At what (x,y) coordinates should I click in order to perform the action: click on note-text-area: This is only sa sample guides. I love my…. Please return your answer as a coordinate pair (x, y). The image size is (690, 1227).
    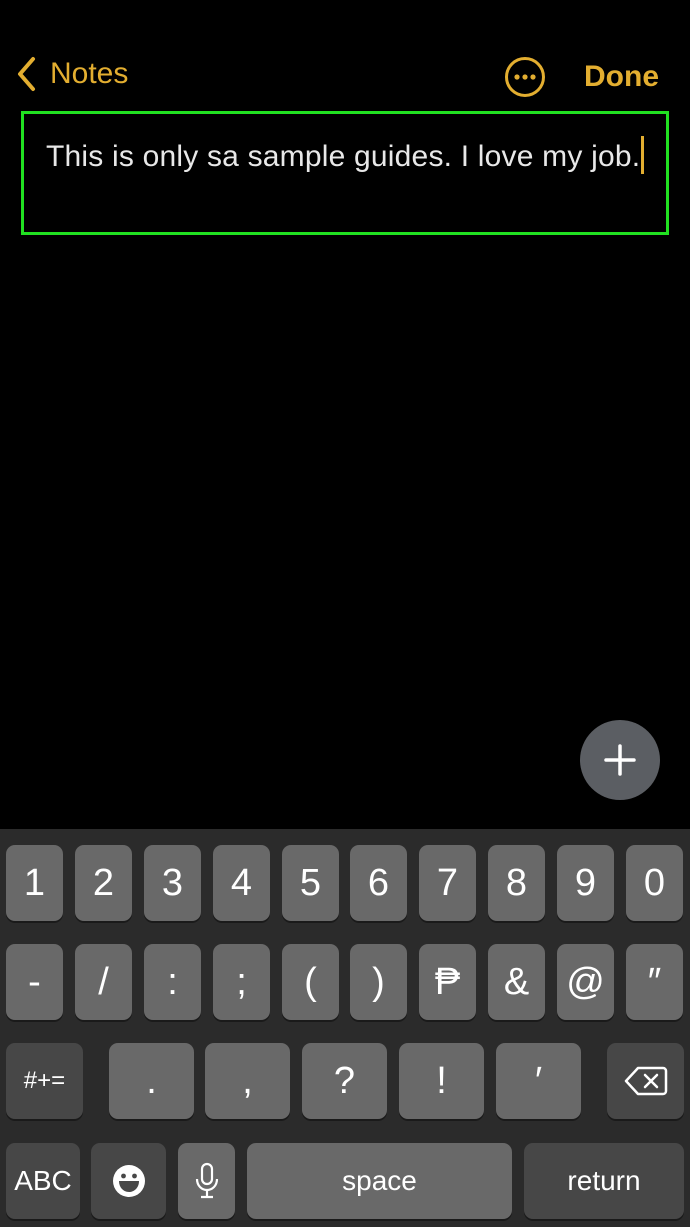
    Looking at the image, I should click on (345, 173).